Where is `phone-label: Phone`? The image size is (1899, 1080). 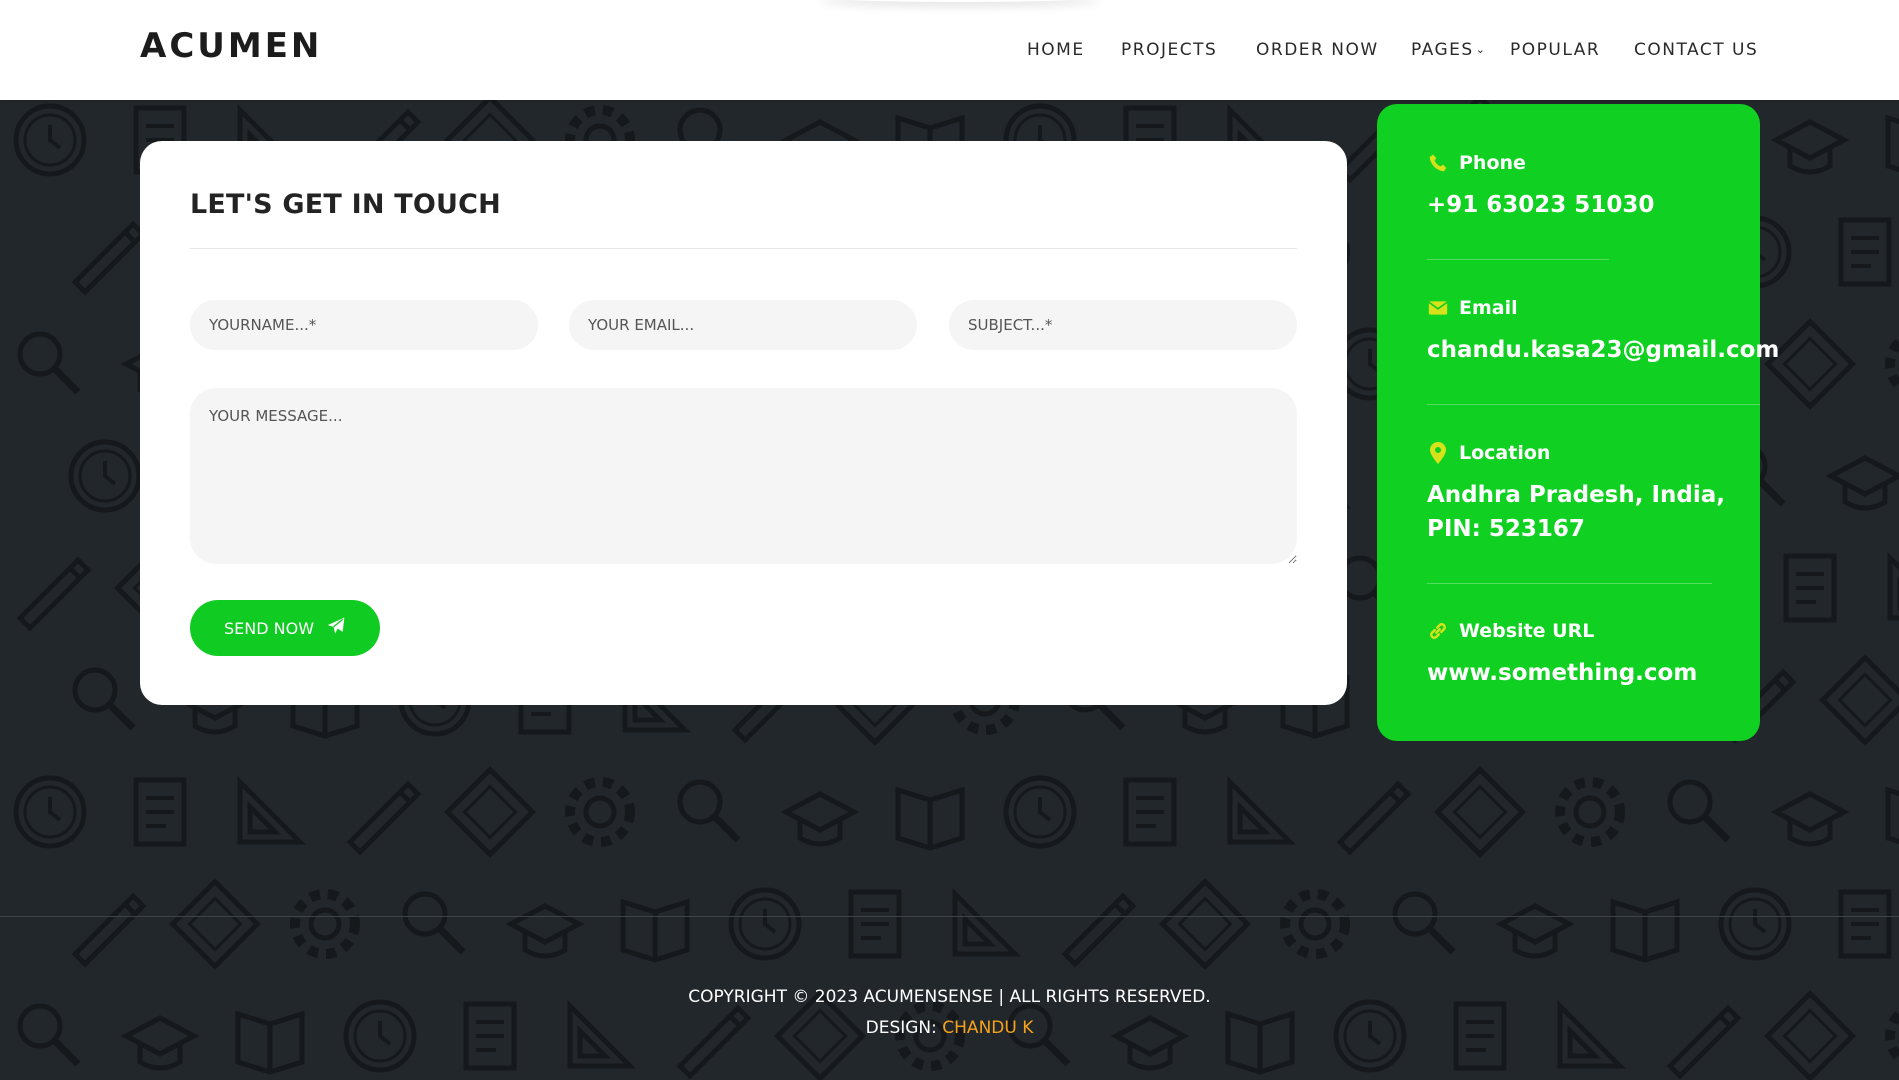 phone-label: Phone is located at coordinates (1492, 163).